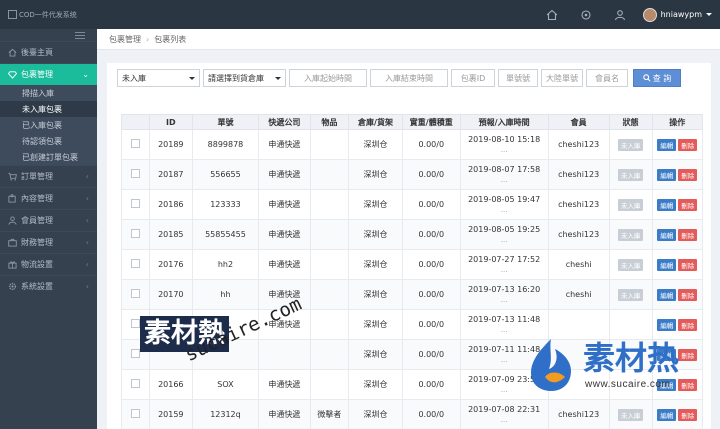 Image resolution: width=720 pixels, height=429 pixels. What do you see at coordinates (562, 78) in the screenshot?
I see `mainland-tracking-input: 大陸單號` at bounding box center [562, 78].